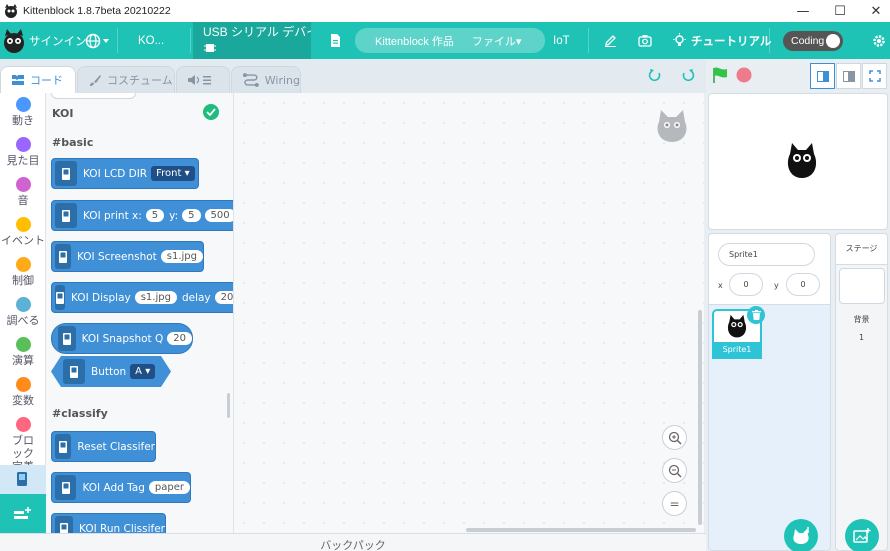  What do you see at coordinates (11, 11) in the screenshot?
I see `kittenblock-app-icon` at bounding box center [11, 11].